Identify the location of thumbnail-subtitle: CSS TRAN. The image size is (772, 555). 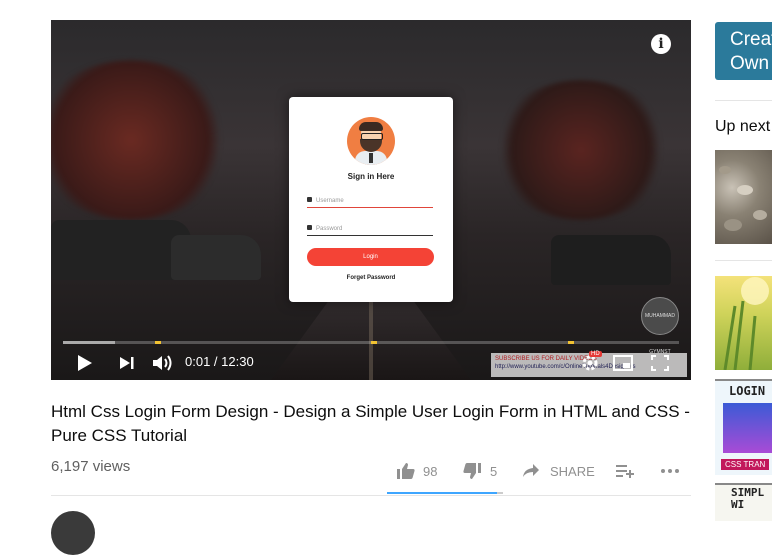
(745, 464).